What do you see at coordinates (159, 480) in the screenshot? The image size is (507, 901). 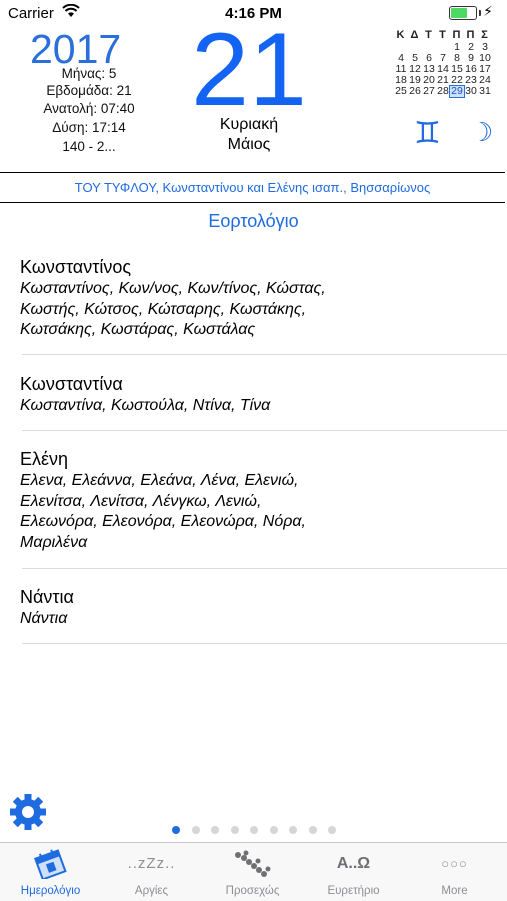 I see `entry-variants-line: Ελενα, Ελεάννα, Ελεάνα, Λένα, Ελενιώ,` at bounding box center [159, 480].